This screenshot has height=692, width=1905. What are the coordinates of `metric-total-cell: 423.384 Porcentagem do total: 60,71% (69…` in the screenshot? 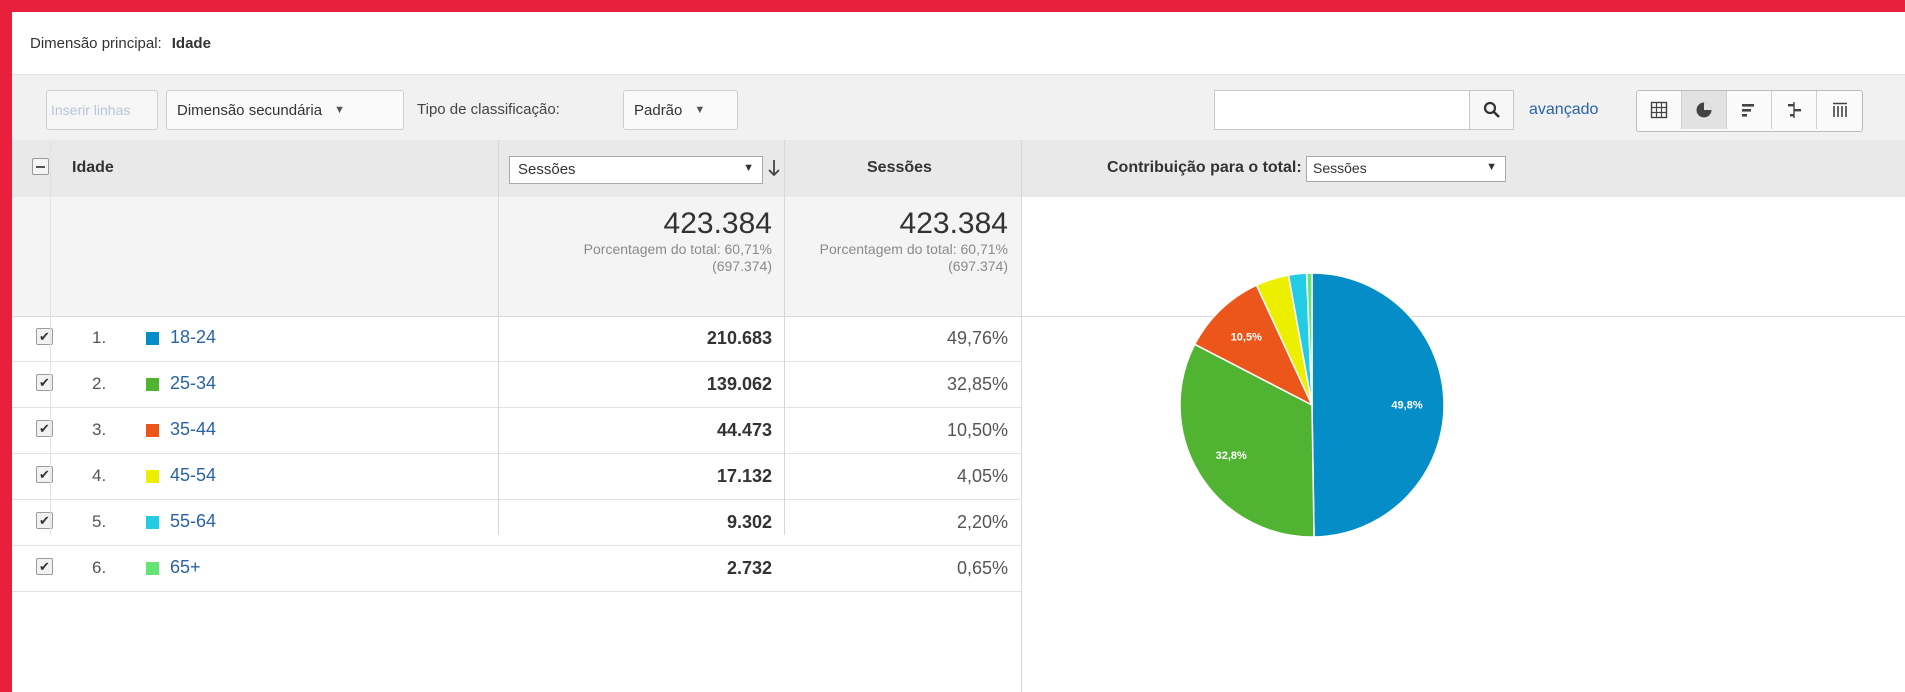 It's located at (639, 241).